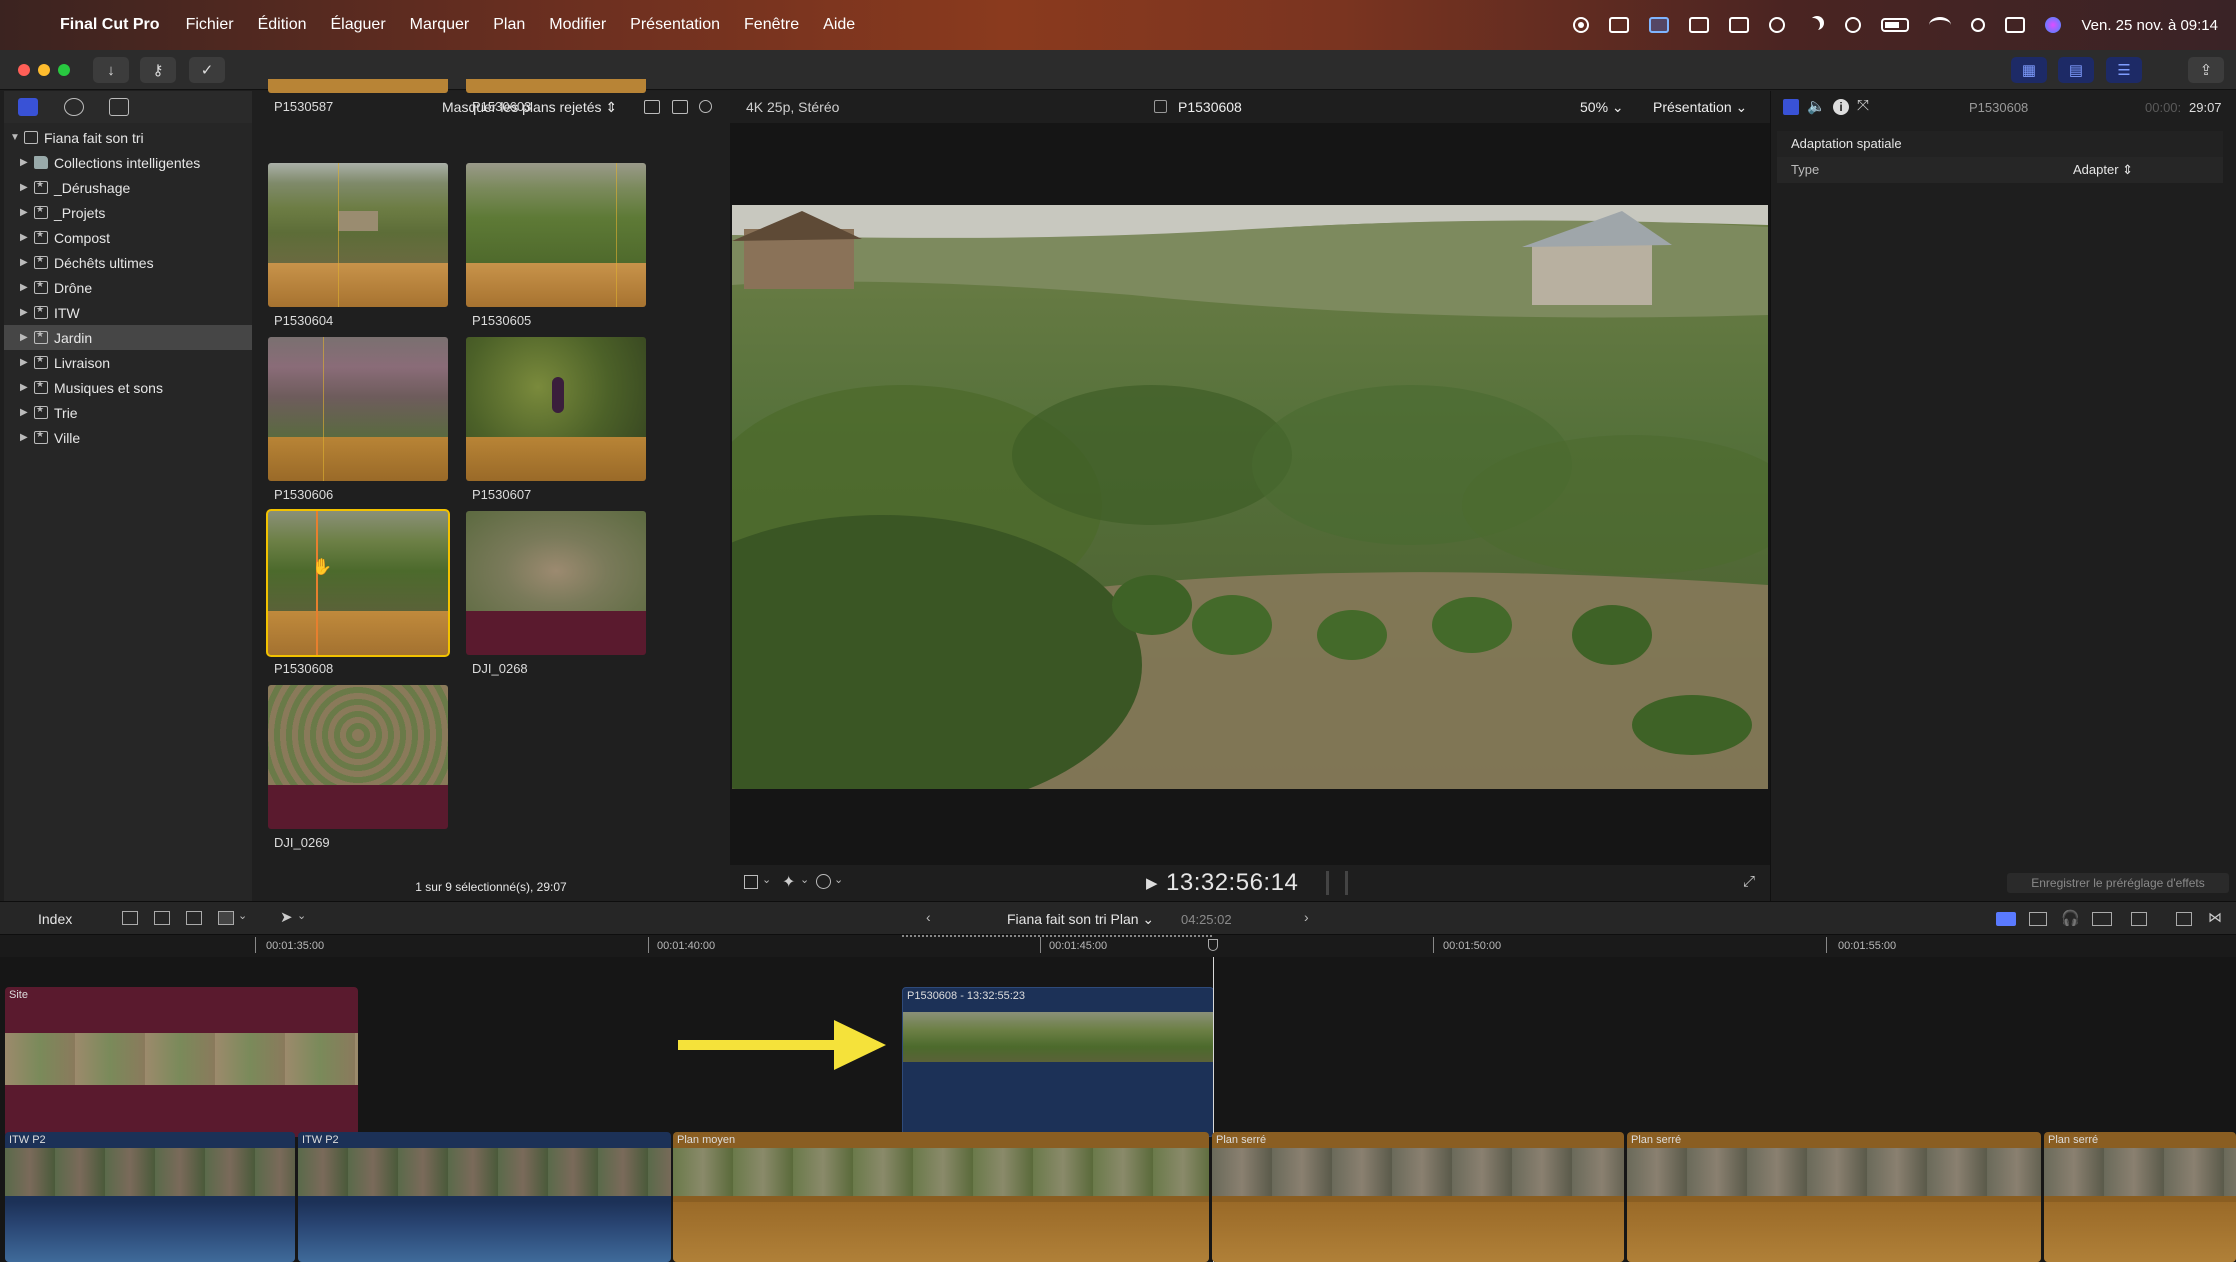 The height and width of the screenshot is (1262, 2236). What do you see at coordinates (556, 245) in the screenshot?
I see `clip-item: P1530605` at bounding box center [556, 245].